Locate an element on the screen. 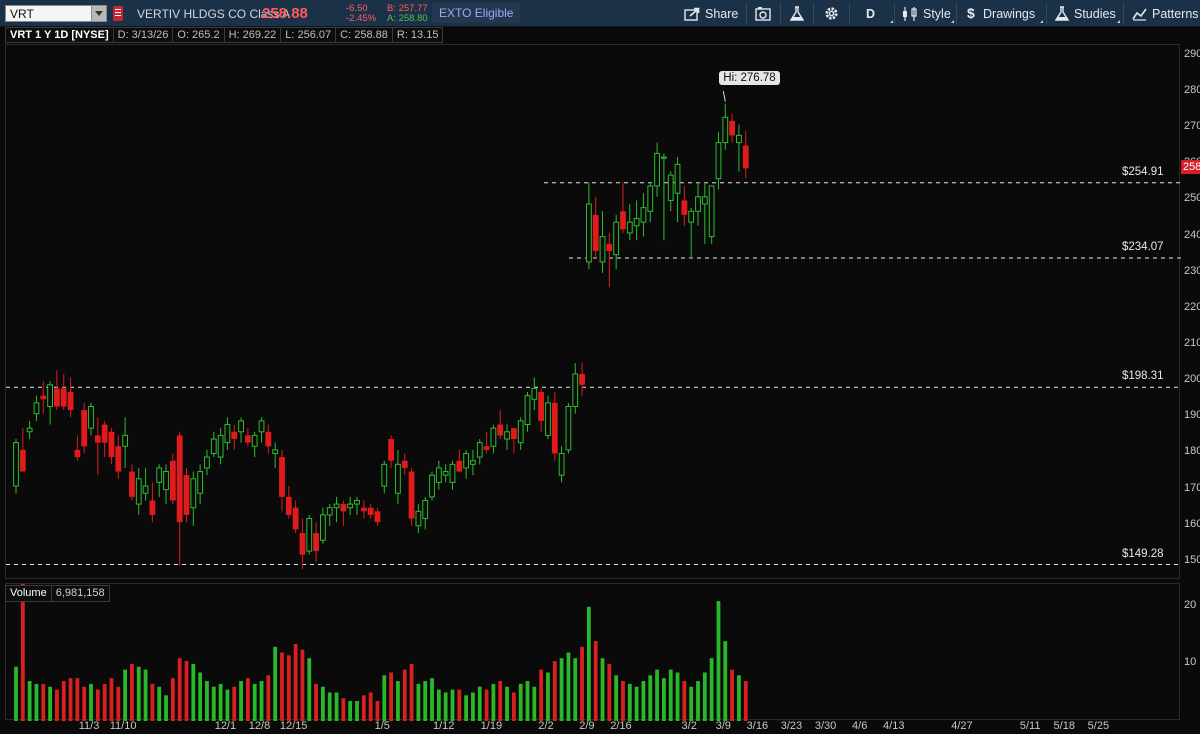  ask-price: A: 258.80 is located at coordinates (407, 18).